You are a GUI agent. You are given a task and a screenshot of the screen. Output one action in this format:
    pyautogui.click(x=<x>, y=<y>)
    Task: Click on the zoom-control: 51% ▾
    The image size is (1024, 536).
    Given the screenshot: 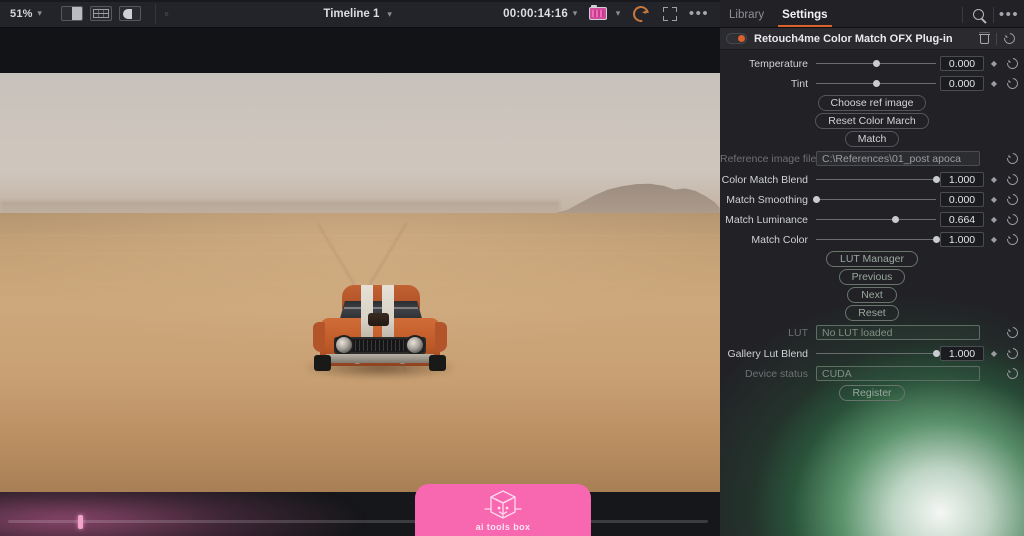 What is the action you would take?
    pyautogui.click(x=23, y=13)
    